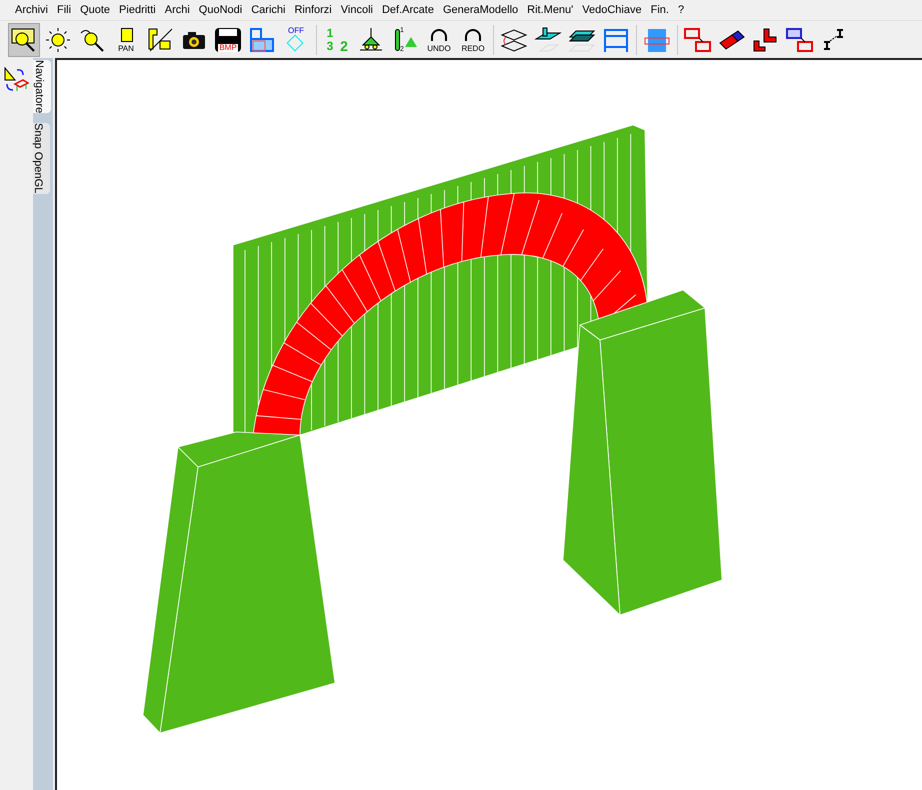 The height and width of the screenshot is (790, 922). Describe the element at coordinates (514, 39) in the screenshot. I see `layers-icon` at that location.